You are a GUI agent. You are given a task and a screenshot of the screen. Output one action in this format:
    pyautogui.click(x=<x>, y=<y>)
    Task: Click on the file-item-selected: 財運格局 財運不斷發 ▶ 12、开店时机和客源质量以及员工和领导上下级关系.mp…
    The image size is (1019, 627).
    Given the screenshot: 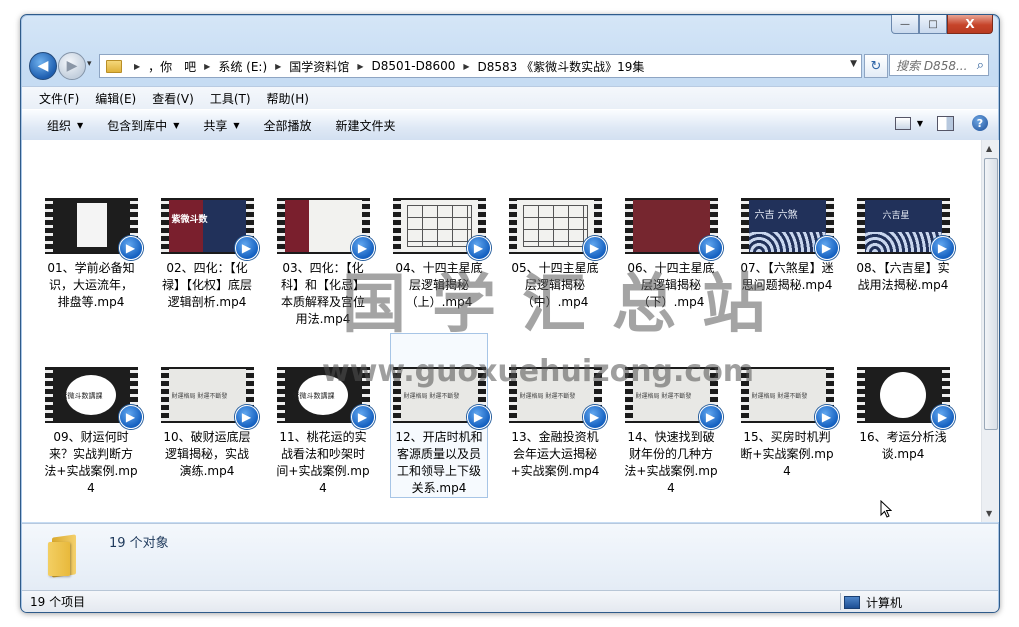 What is the action you would take?
    pyautogui.click(x=440, y=415)
    